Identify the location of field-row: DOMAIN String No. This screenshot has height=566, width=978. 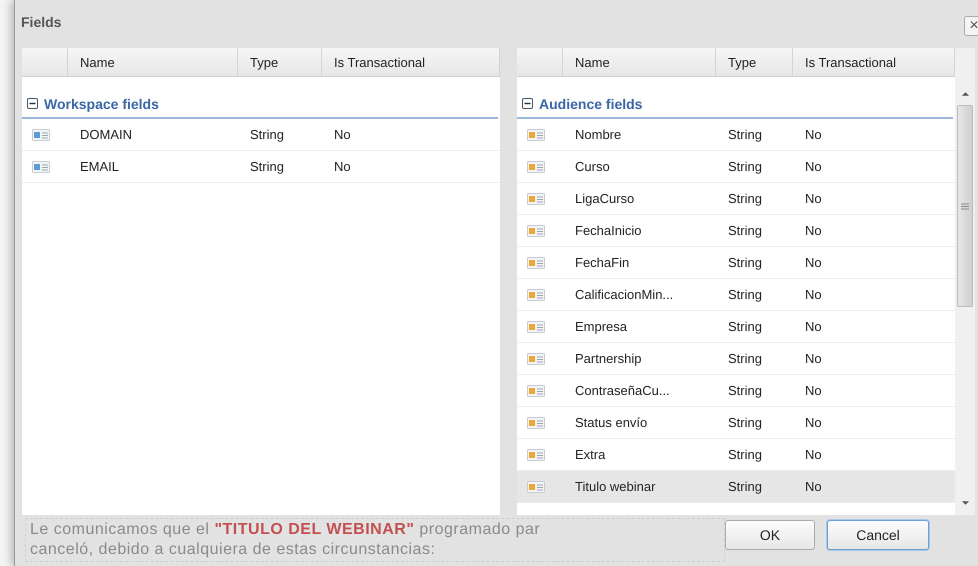
(261, 135).